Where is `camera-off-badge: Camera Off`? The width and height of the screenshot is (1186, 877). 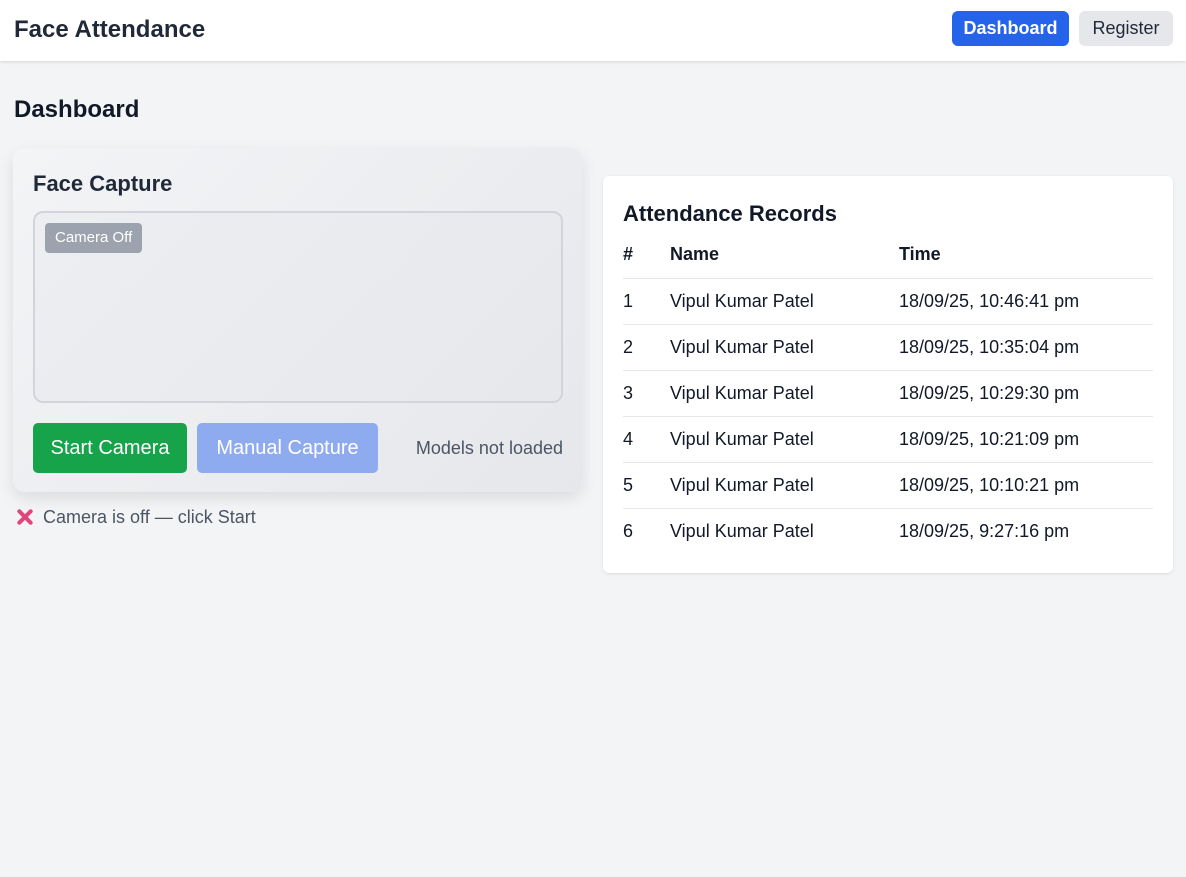
camera-off-badge: Camera Off is located at coordinates (94, 238).